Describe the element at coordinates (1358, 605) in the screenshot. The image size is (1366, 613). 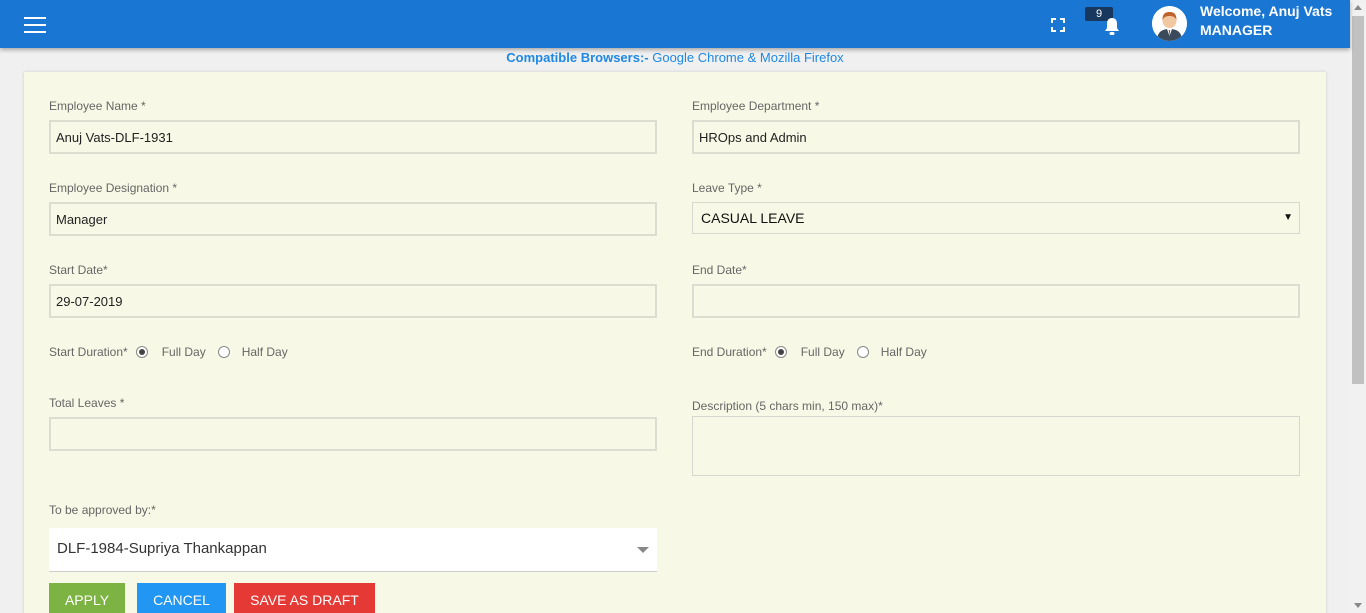
I see `scroll-down-arrow-icon` at that location.